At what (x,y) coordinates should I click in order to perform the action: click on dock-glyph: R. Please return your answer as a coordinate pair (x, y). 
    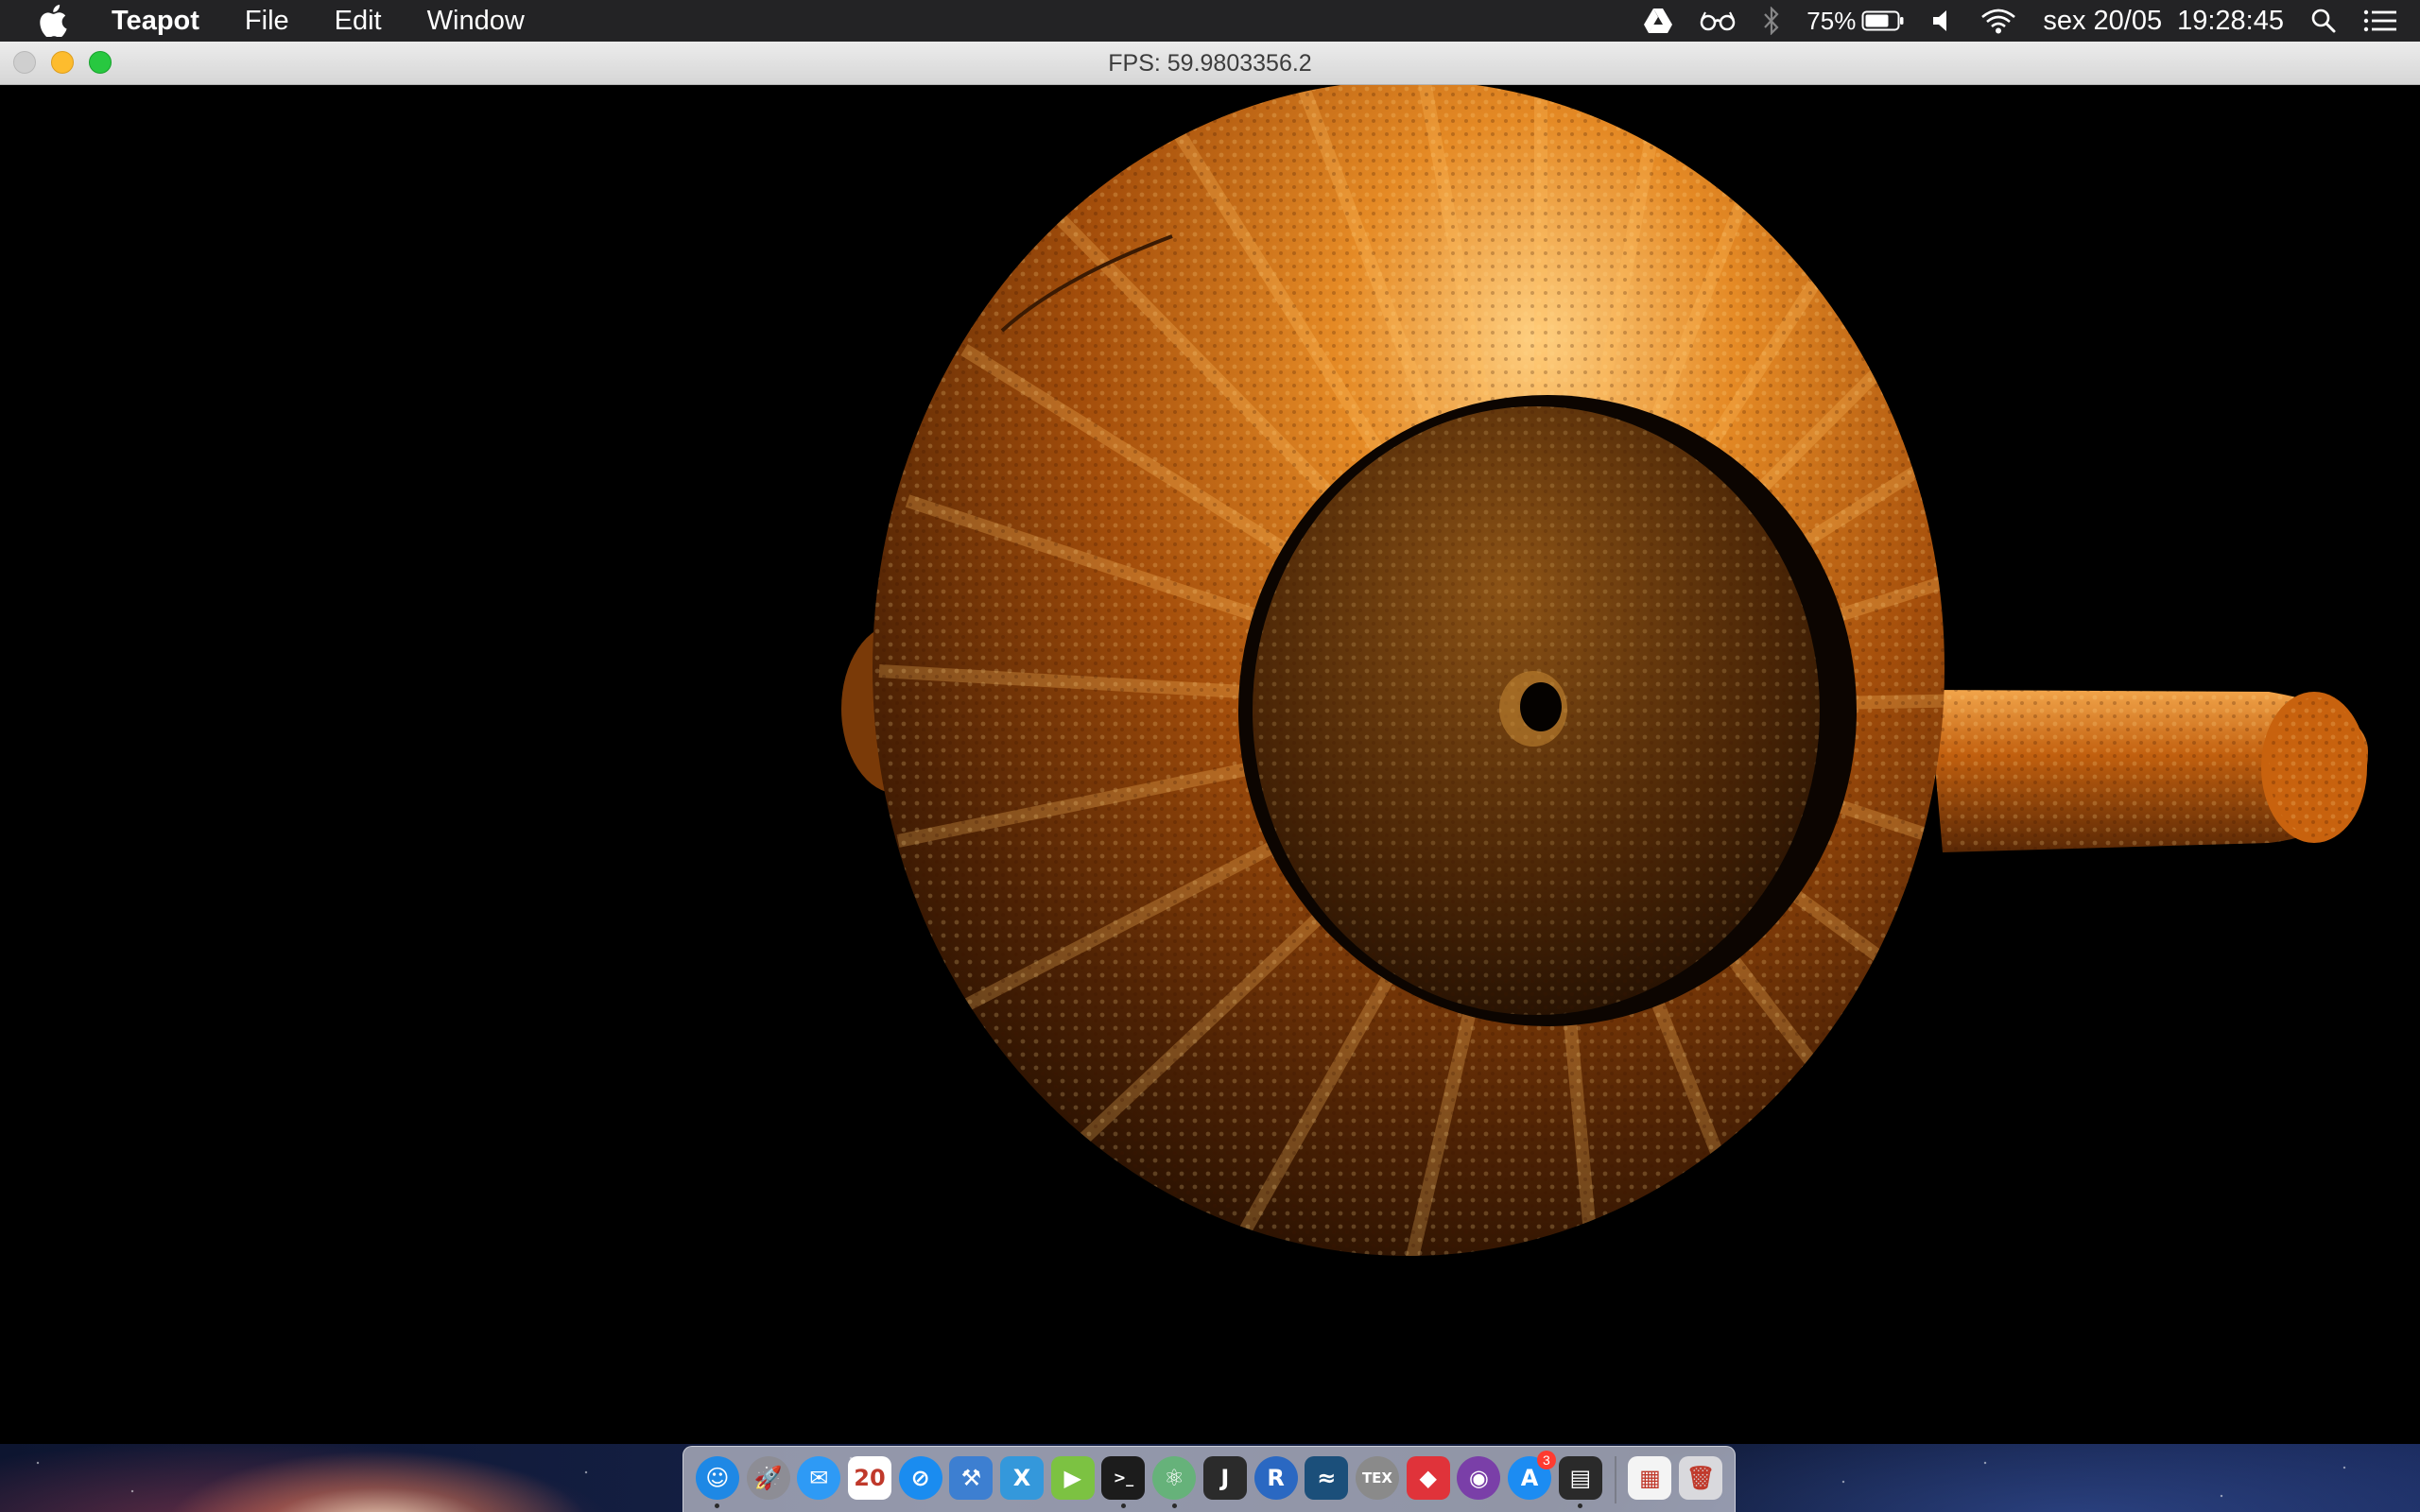
    Looking at the image, I should click on (1276, 1477).